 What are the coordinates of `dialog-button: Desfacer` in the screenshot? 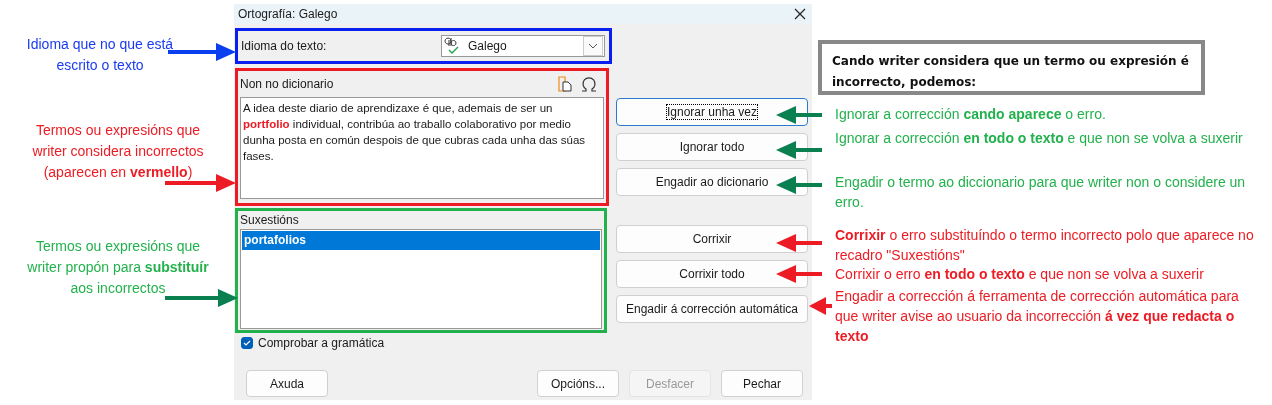 It's located at (670, 383).